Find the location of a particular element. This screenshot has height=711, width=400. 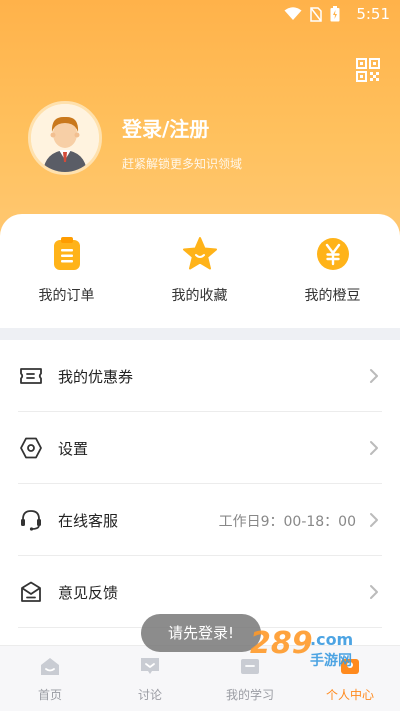

coupon-icon is located at coordinates (31, 376).